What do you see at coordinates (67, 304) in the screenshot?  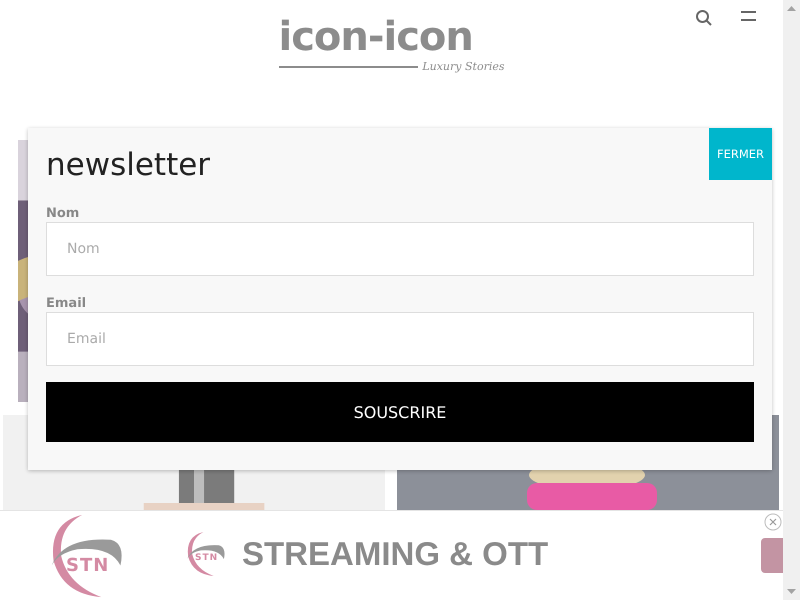 I see `field-label: Email` at bounding box center [67, 304].